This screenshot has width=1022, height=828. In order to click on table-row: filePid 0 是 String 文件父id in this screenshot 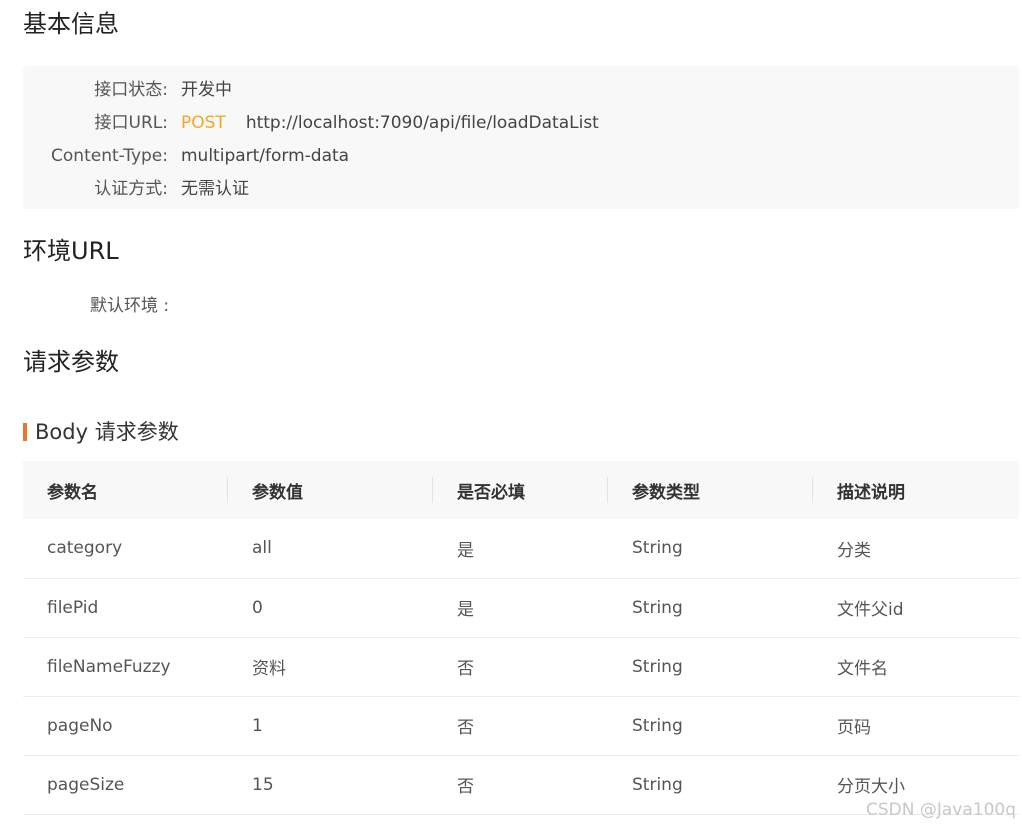, I will do `click(521, 607)`.